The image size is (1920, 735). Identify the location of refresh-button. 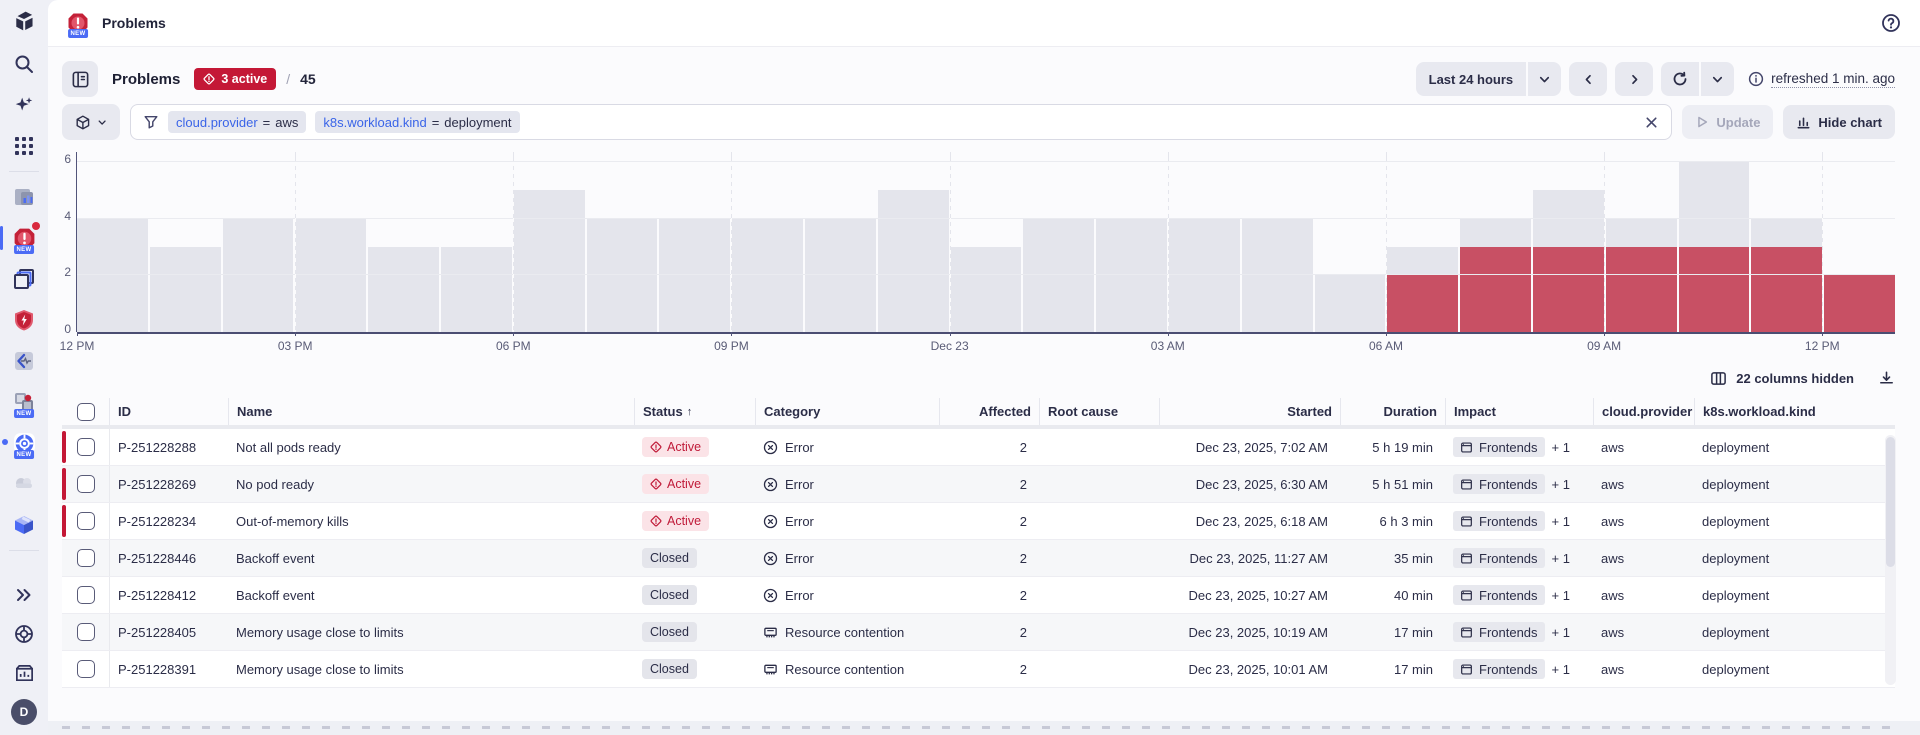
(1680, 79).